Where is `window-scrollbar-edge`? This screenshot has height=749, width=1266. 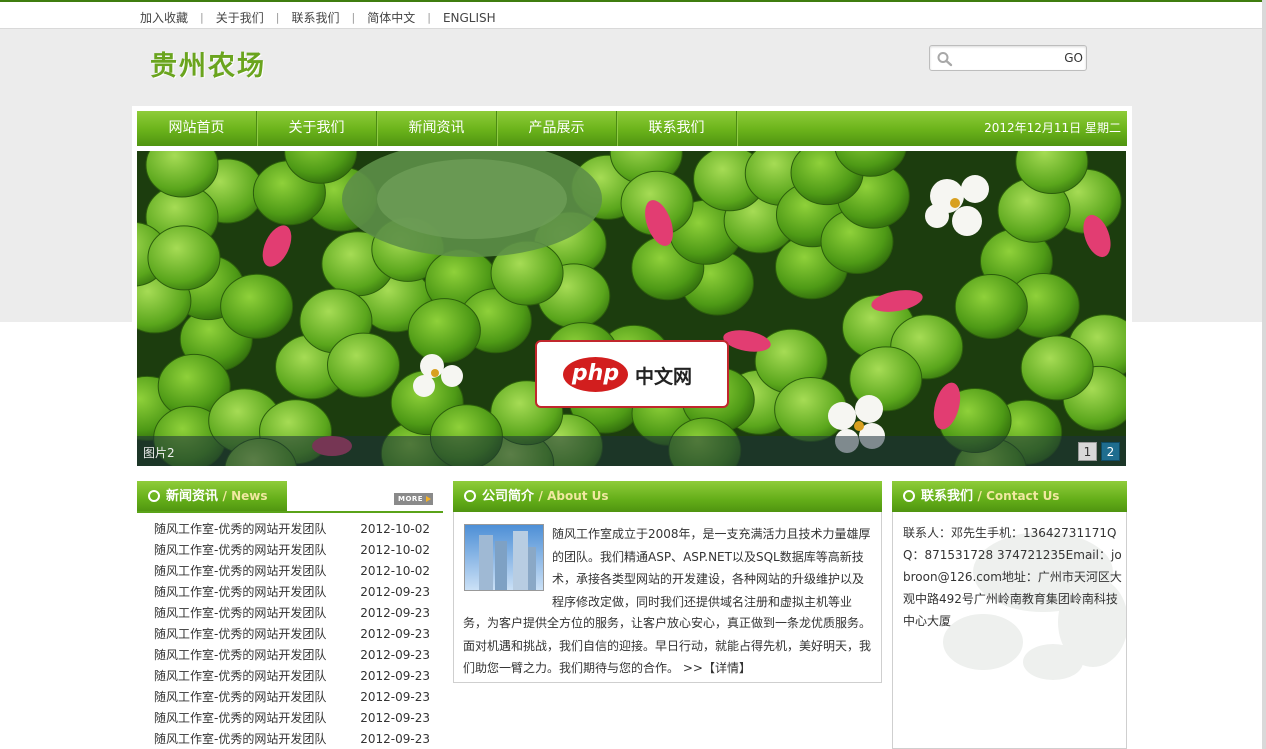 window-scrollbar-edge is located at coordinates (1264, 374).